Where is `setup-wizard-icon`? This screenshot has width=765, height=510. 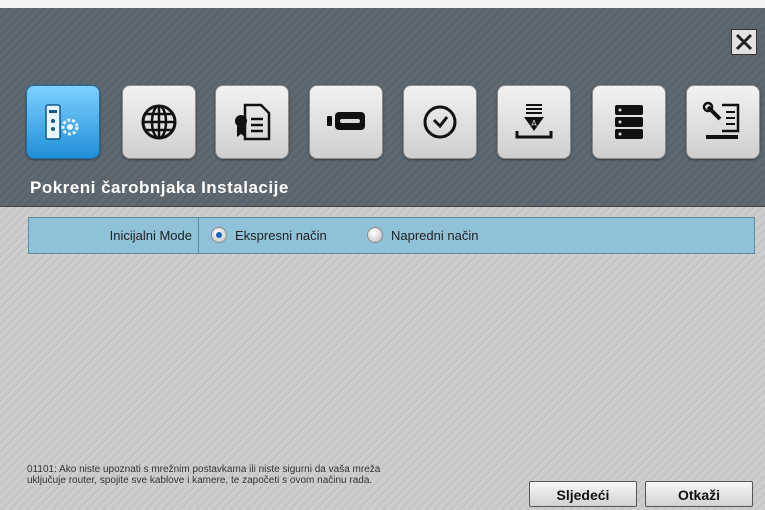 setup-wizard-icon is located at coordinates (62, 122).